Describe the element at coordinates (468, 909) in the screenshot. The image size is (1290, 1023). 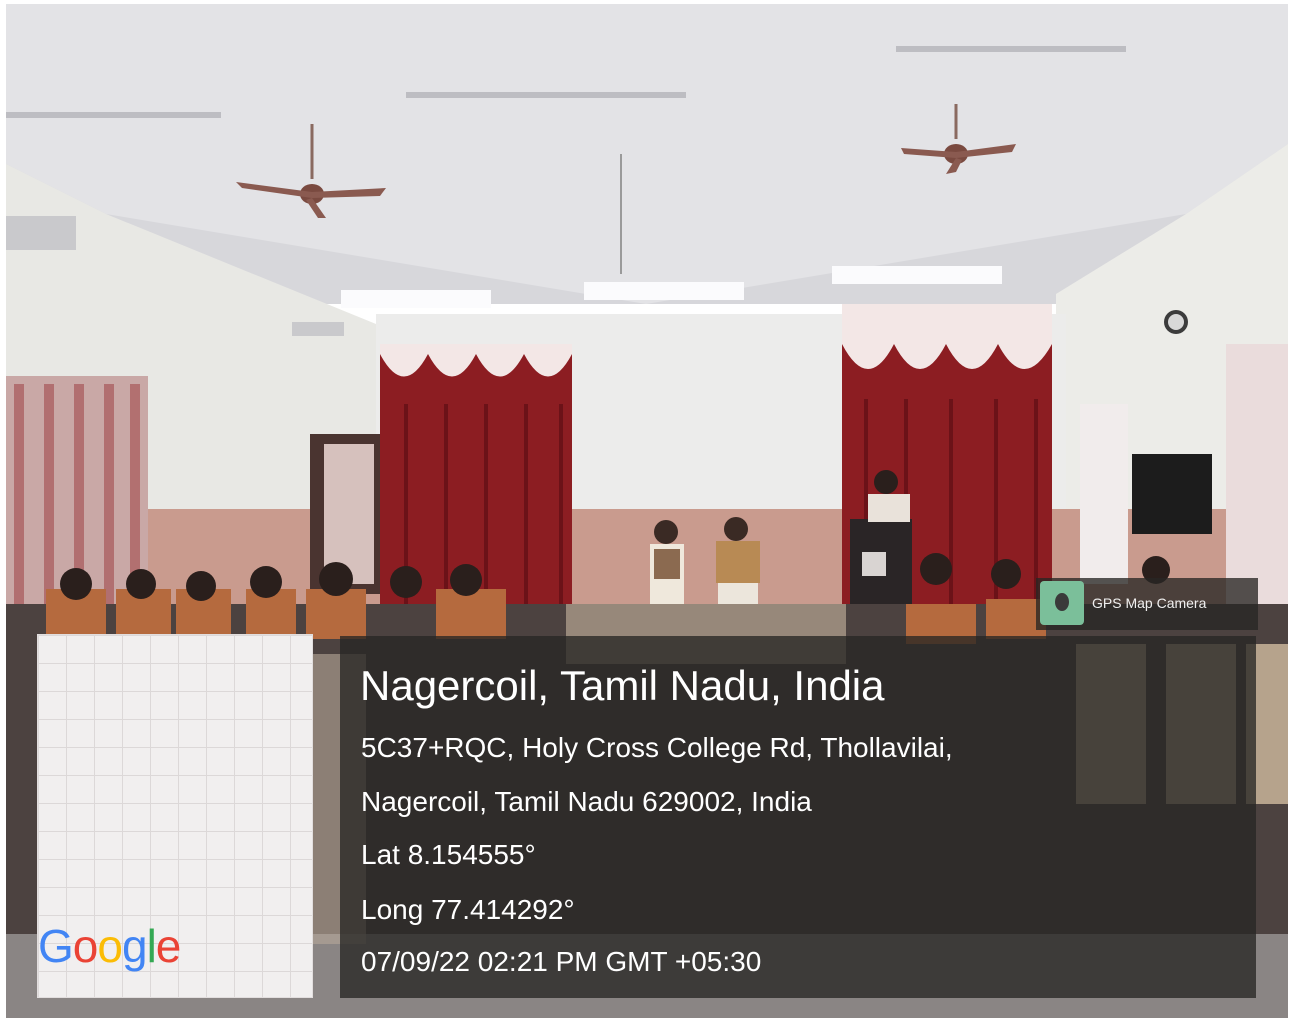
I see `longitude: Long 77.414292°` at that location.